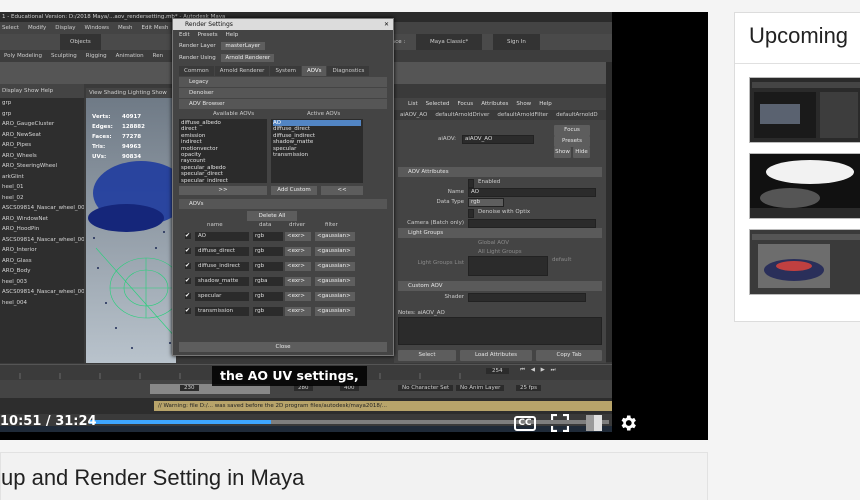  What do you see at coordinates (42, 124) in the screenshot?
I see `outliner-item: ARO_GaugeCluster` at bounding box center [42, 124].